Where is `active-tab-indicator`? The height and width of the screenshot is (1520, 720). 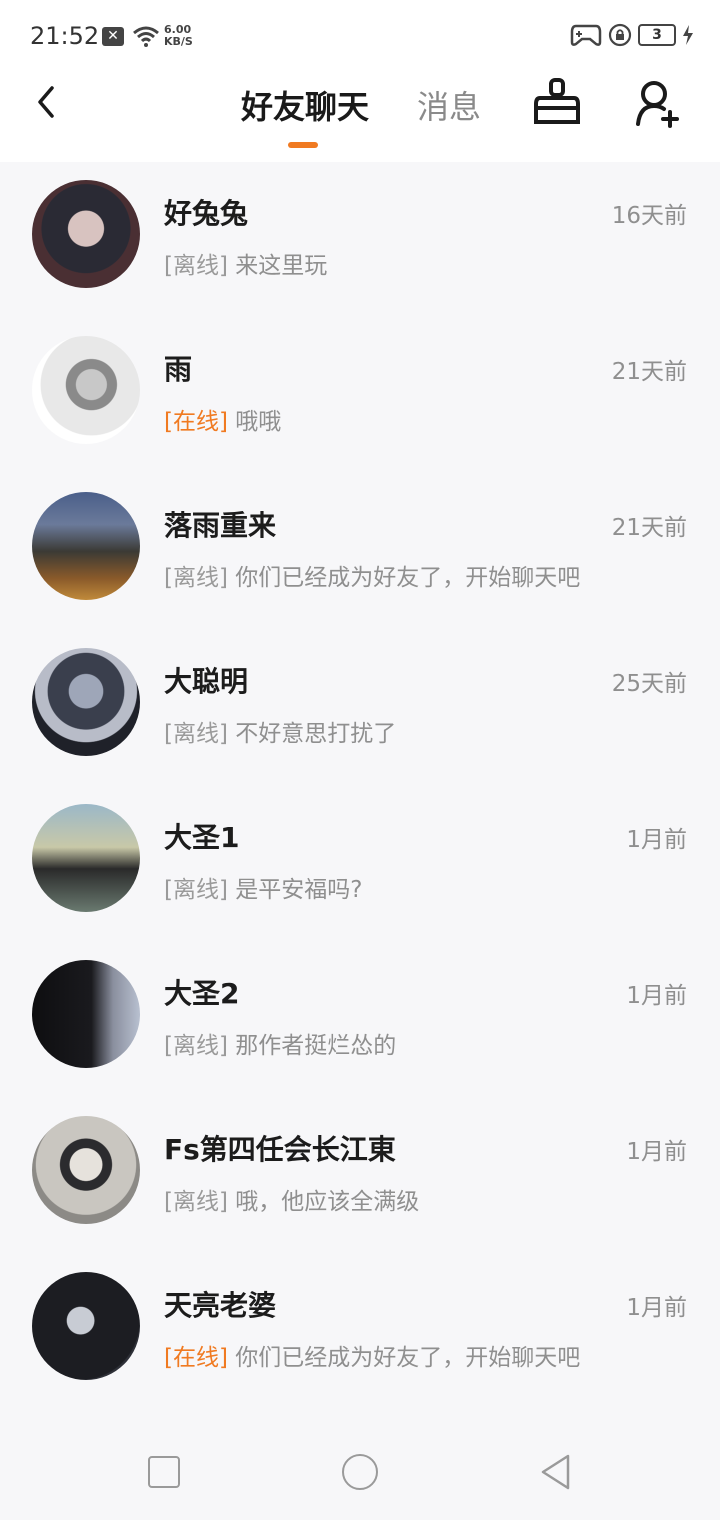
active-tab-indicator is located at coordinates (303, 145).